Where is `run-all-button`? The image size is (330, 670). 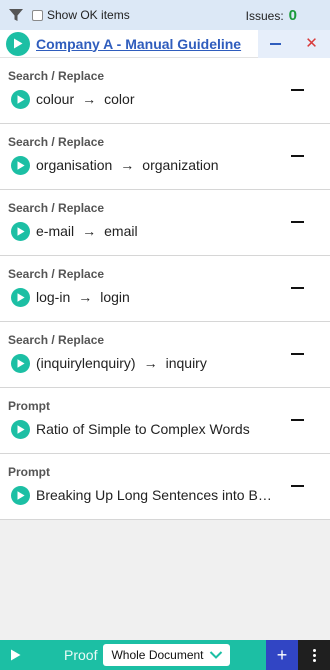
run-all-button is located at coordinates (15, 655).